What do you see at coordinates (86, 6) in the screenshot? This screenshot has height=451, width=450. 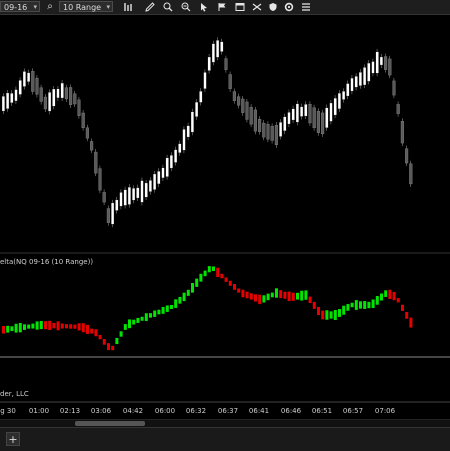 I see `bar-type-selector: 10 Range ▾` at bounding box center [86, 6].